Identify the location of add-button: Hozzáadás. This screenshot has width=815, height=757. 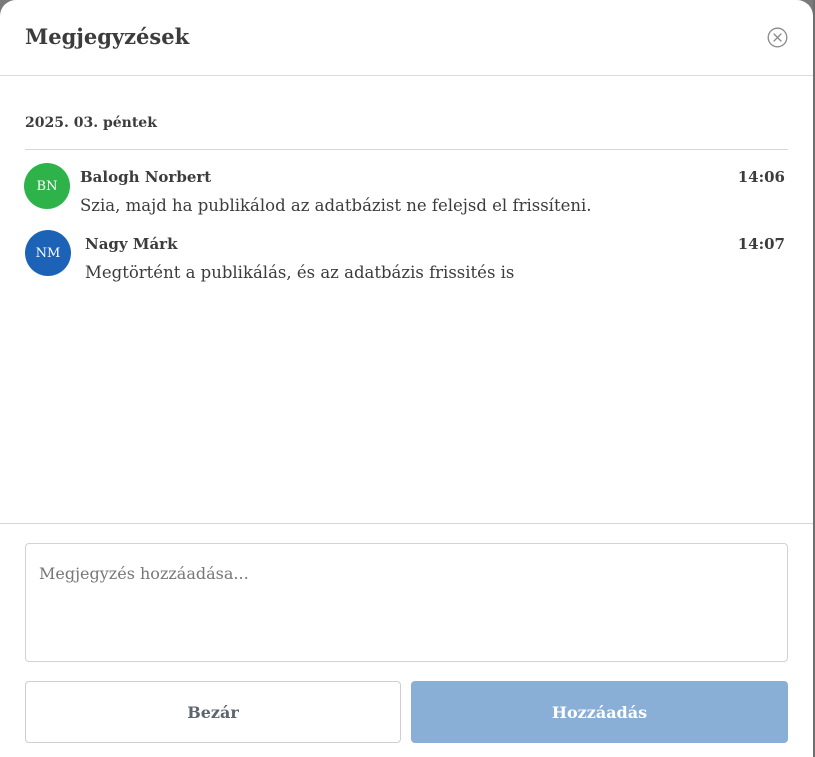
(599, 712).